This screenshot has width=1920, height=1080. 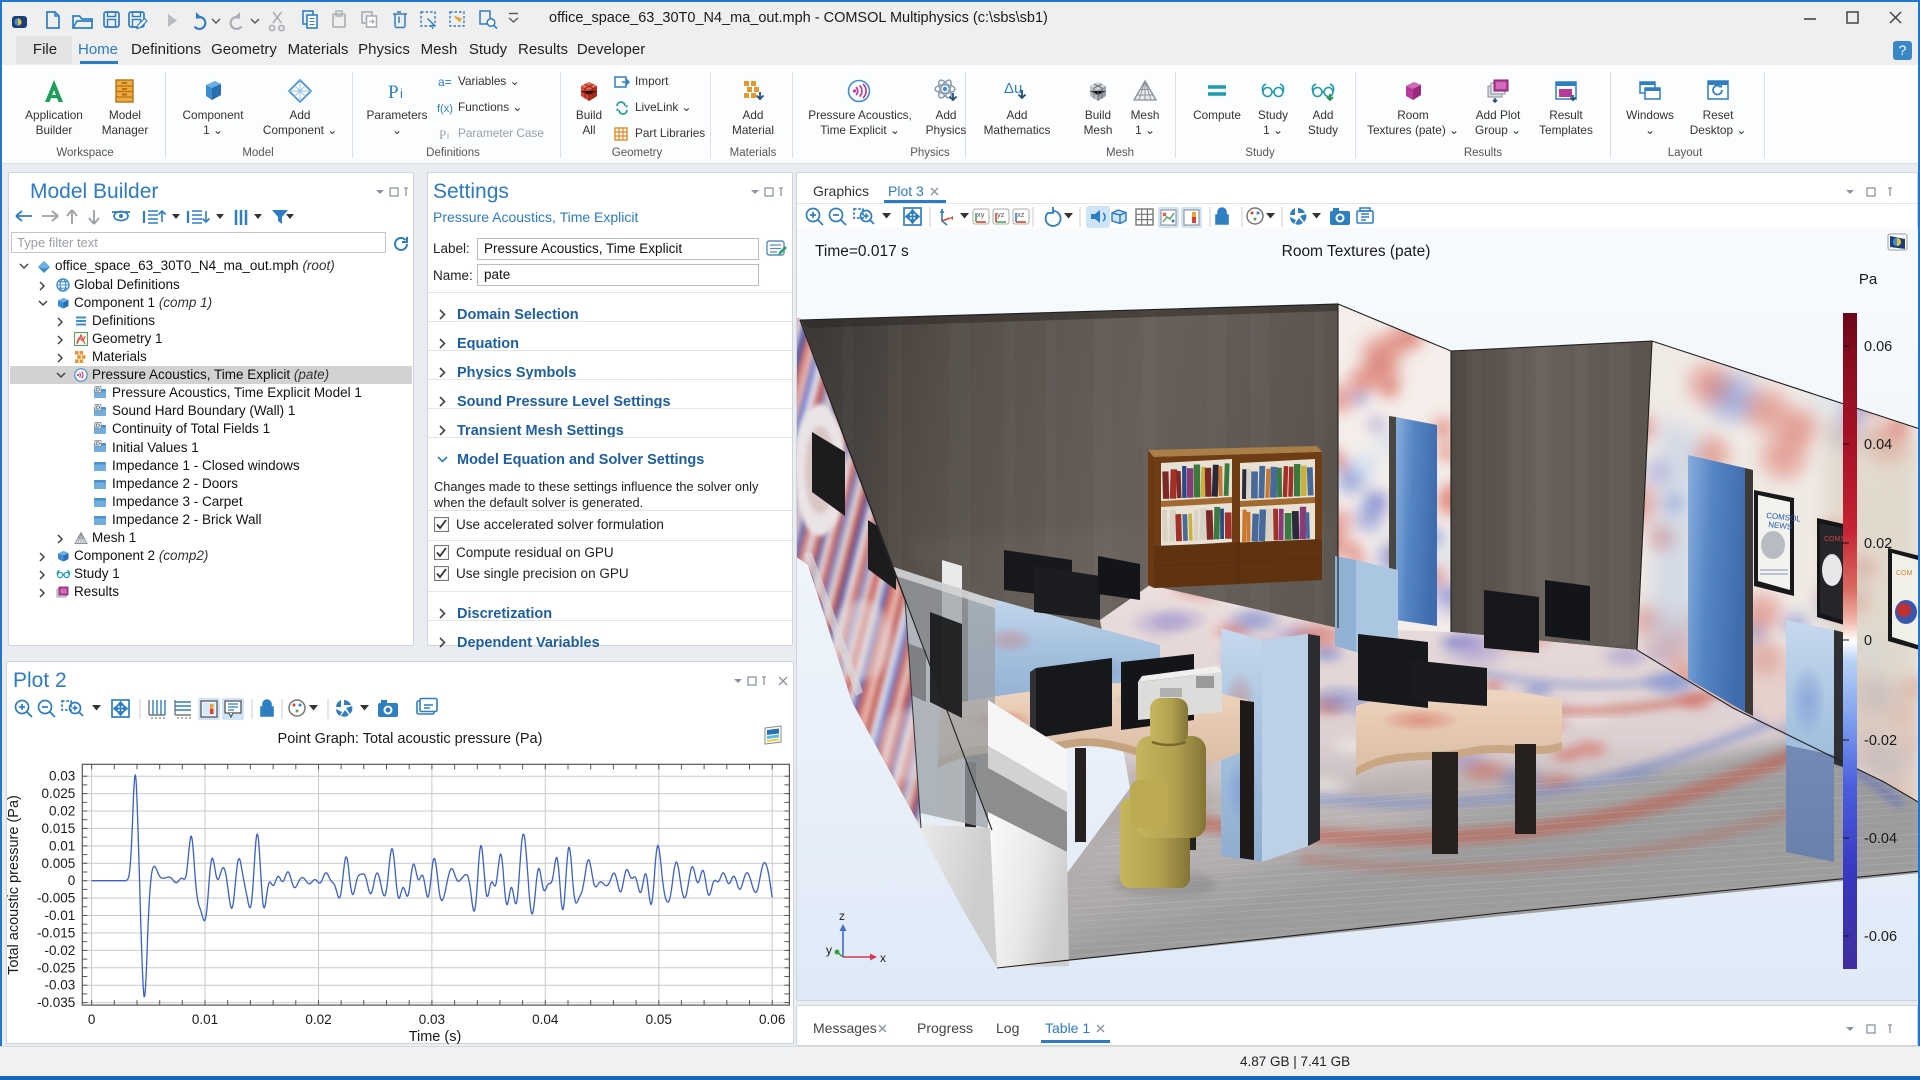 I want to click on svg-text: -0.04, so click(x=1880, y=839).